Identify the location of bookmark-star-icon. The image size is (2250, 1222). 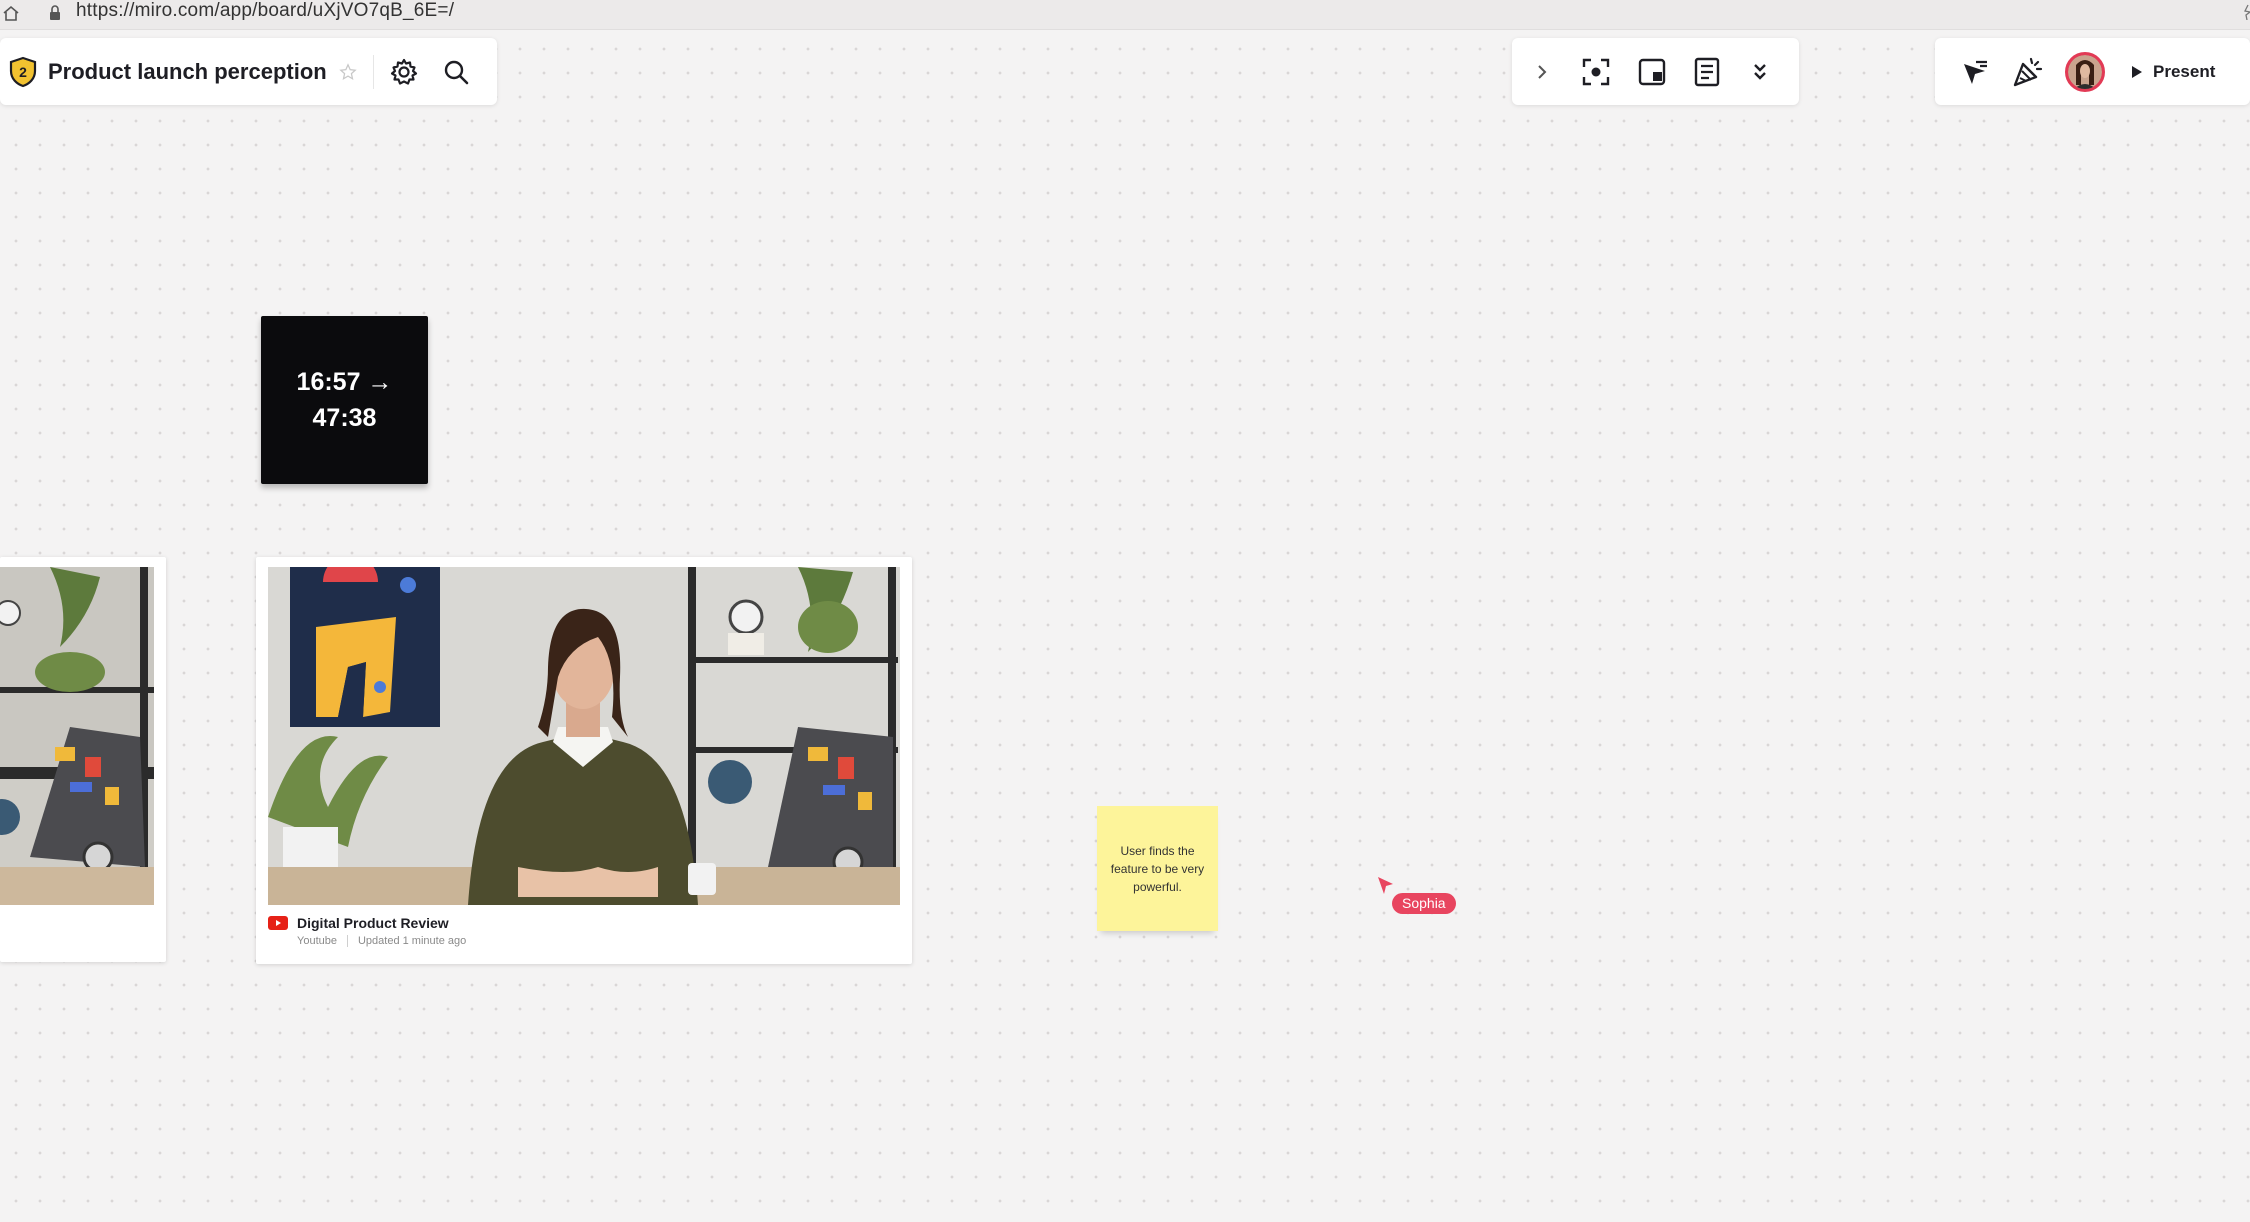
(2243, 11).